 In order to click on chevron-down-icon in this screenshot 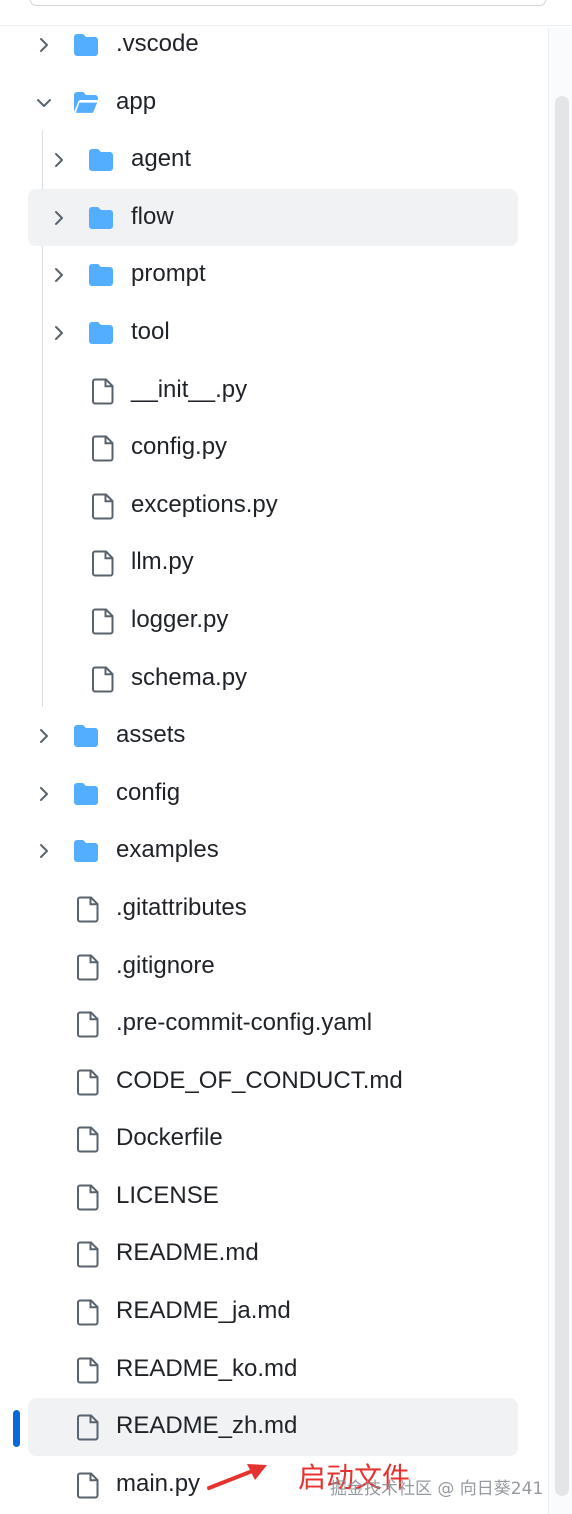, I will do `click(44, 103)`.